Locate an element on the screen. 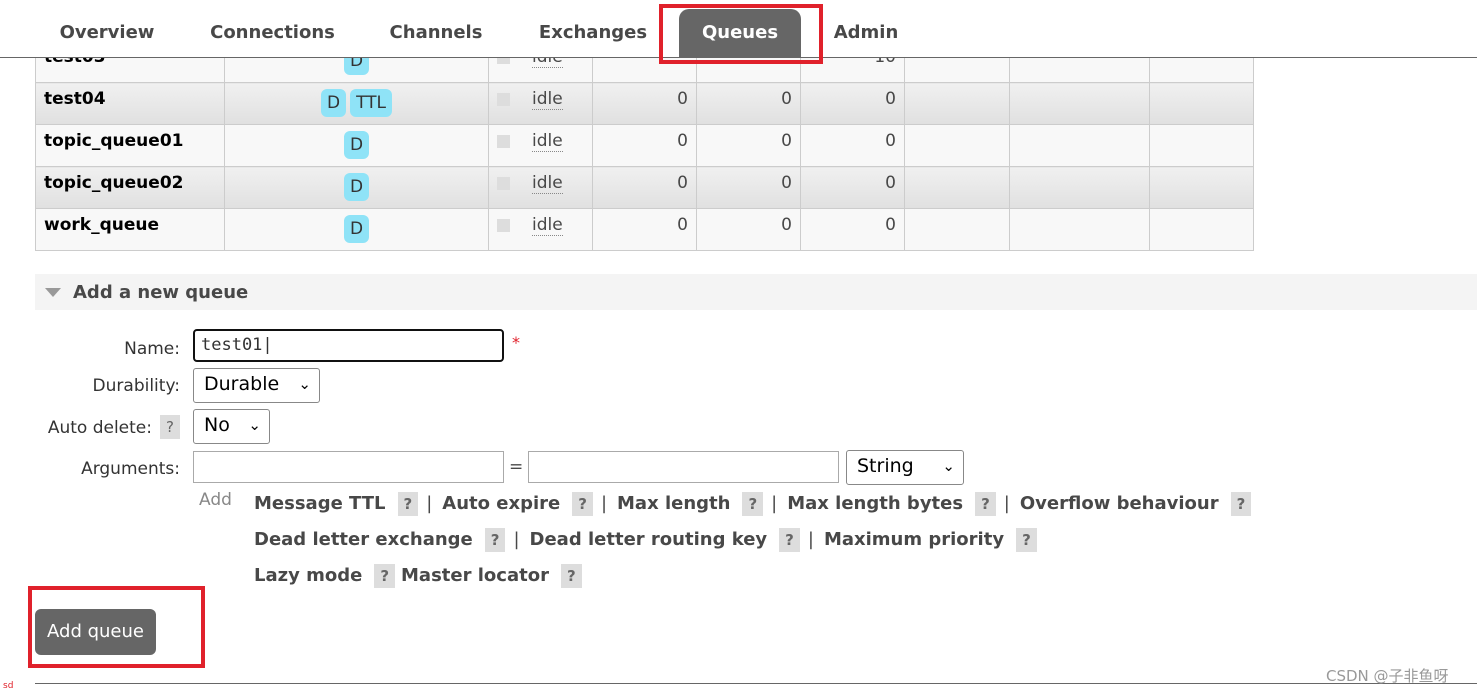  name-input: test01| is located at coordinates (348, 345).